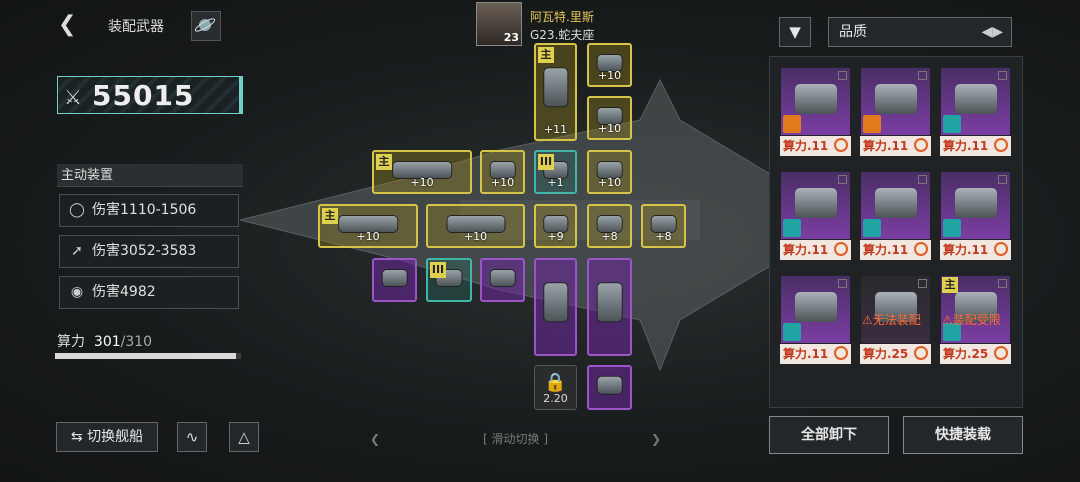 Image resolution: width=1080 pixels, height=482 pixels. I want to click on compute-cost: 算力.25, so click(895, 354).